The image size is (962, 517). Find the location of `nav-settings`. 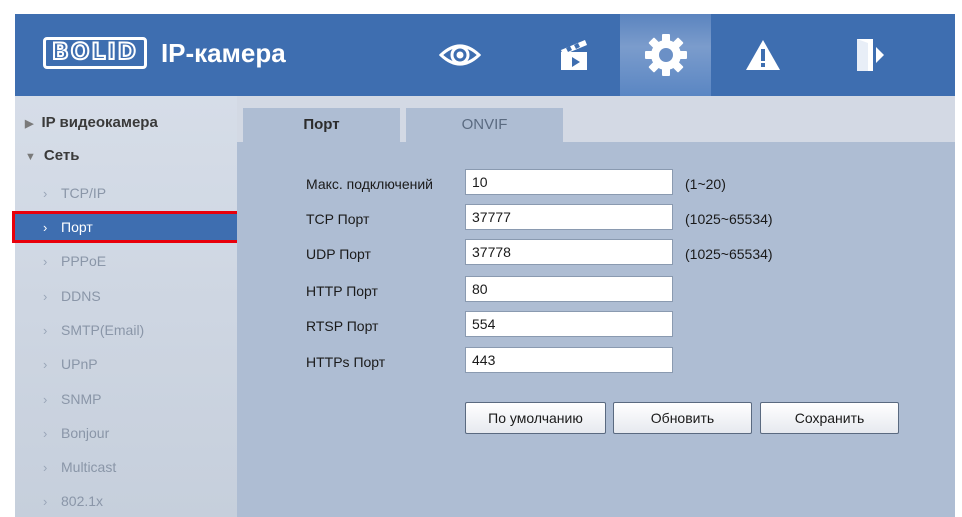

nav-settings is located at coordinates (665, 55).